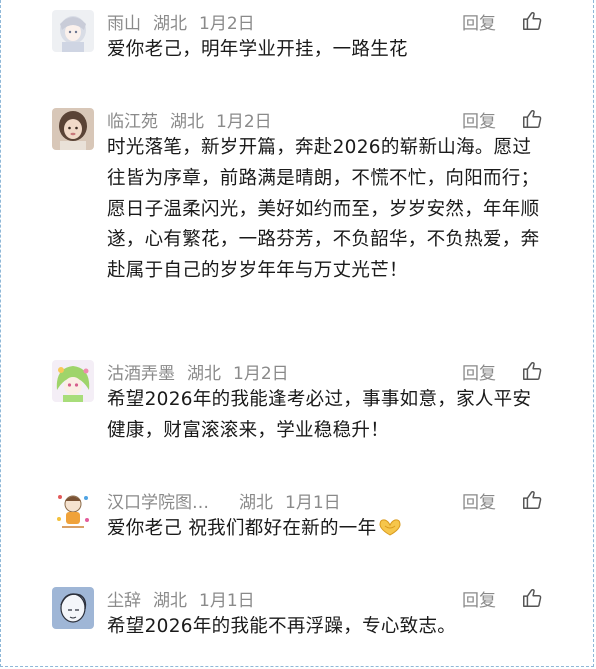  What do you see at coordinates (282, 626) in the screenshot?
I see `comment-text: 希望2026年的我能不再浮躁，专心致志。` at bounding box center [282, 626].